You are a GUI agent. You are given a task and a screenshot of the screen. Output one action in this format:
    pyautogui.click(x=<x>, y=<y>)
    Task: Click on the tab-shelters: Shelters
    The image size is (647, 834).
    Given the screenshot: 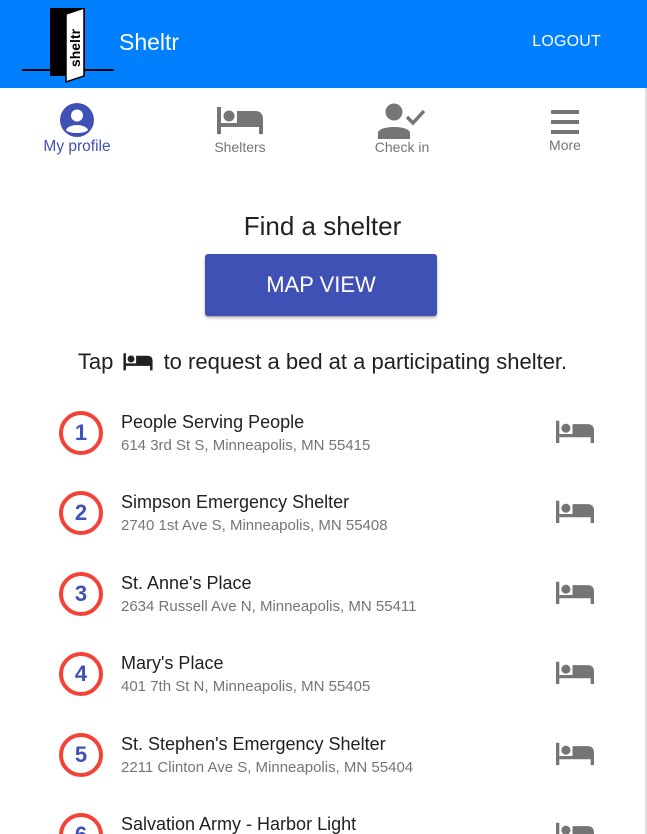 What is the action you would take?
    pyautogui.click(x=240, y=125)
    